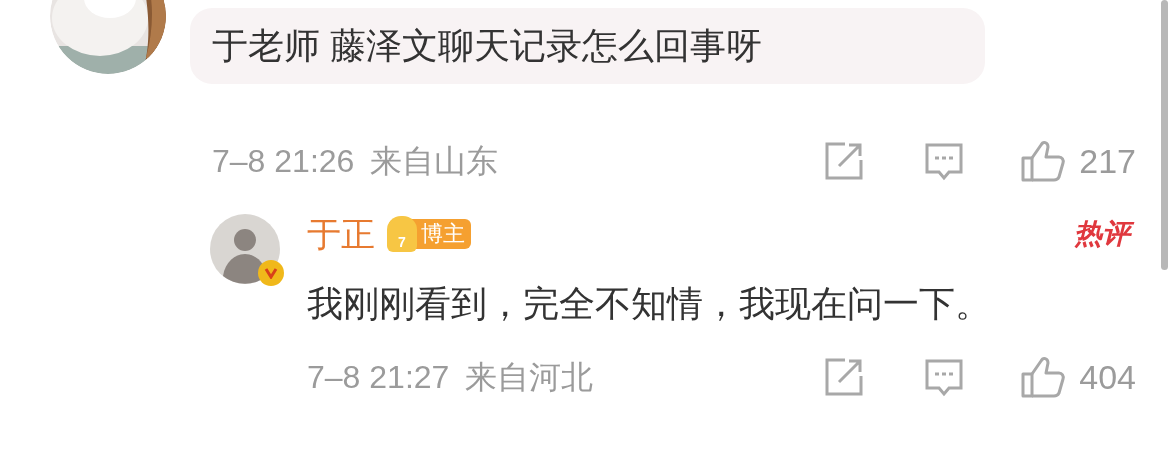  Describe the element at coordinates (341, 234) in the screenshot. I see `author-name: 于正` at that location.